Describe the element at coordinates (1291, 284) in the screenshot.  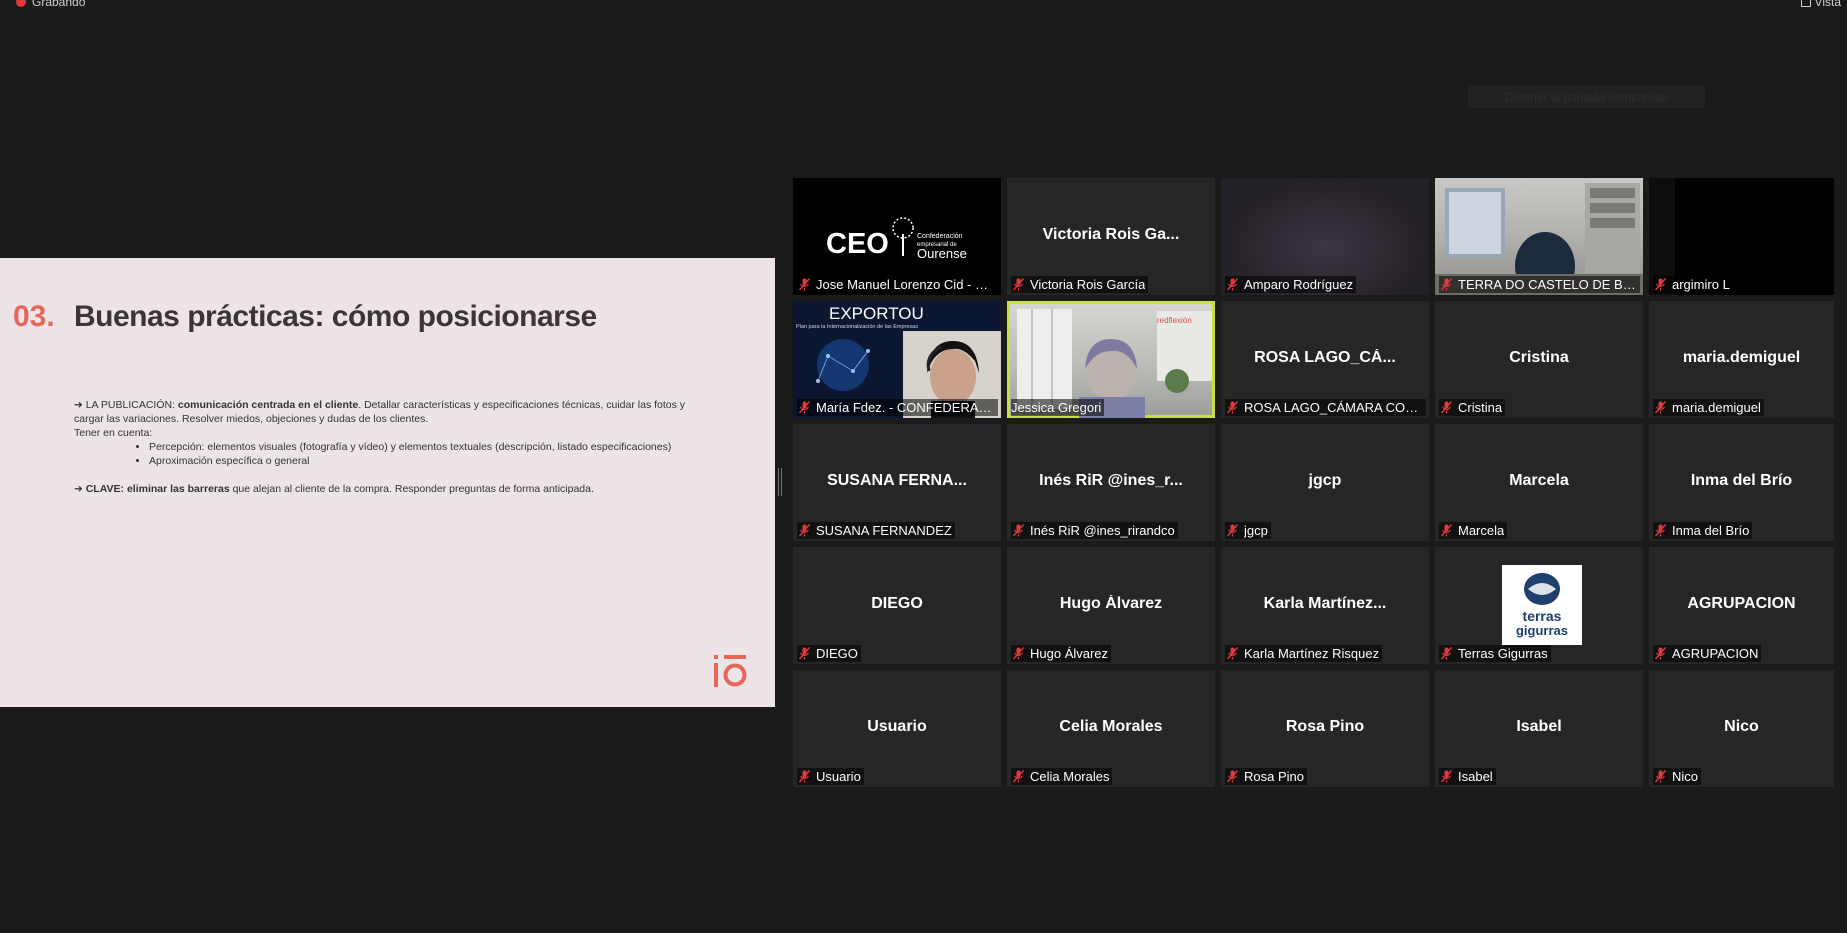
I see `participant-name: Amparo Rodríguez` at that location.